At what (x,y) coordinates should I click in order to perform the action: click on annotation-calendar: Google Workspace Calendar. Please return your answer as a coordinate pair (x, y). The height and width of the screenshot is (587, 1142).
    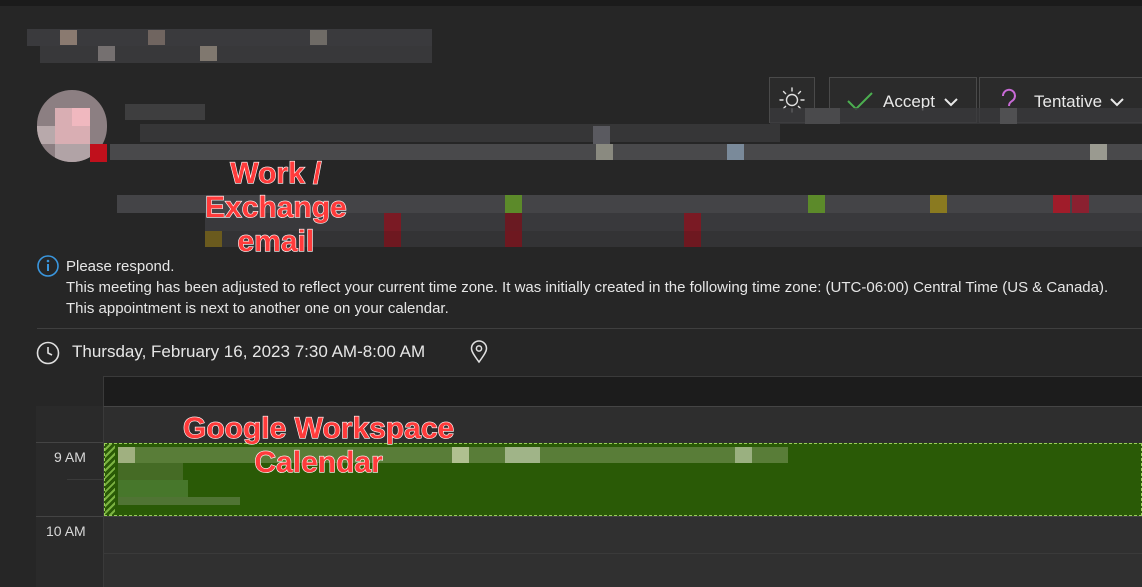
    Looking at the image, I should click on (318, 445).